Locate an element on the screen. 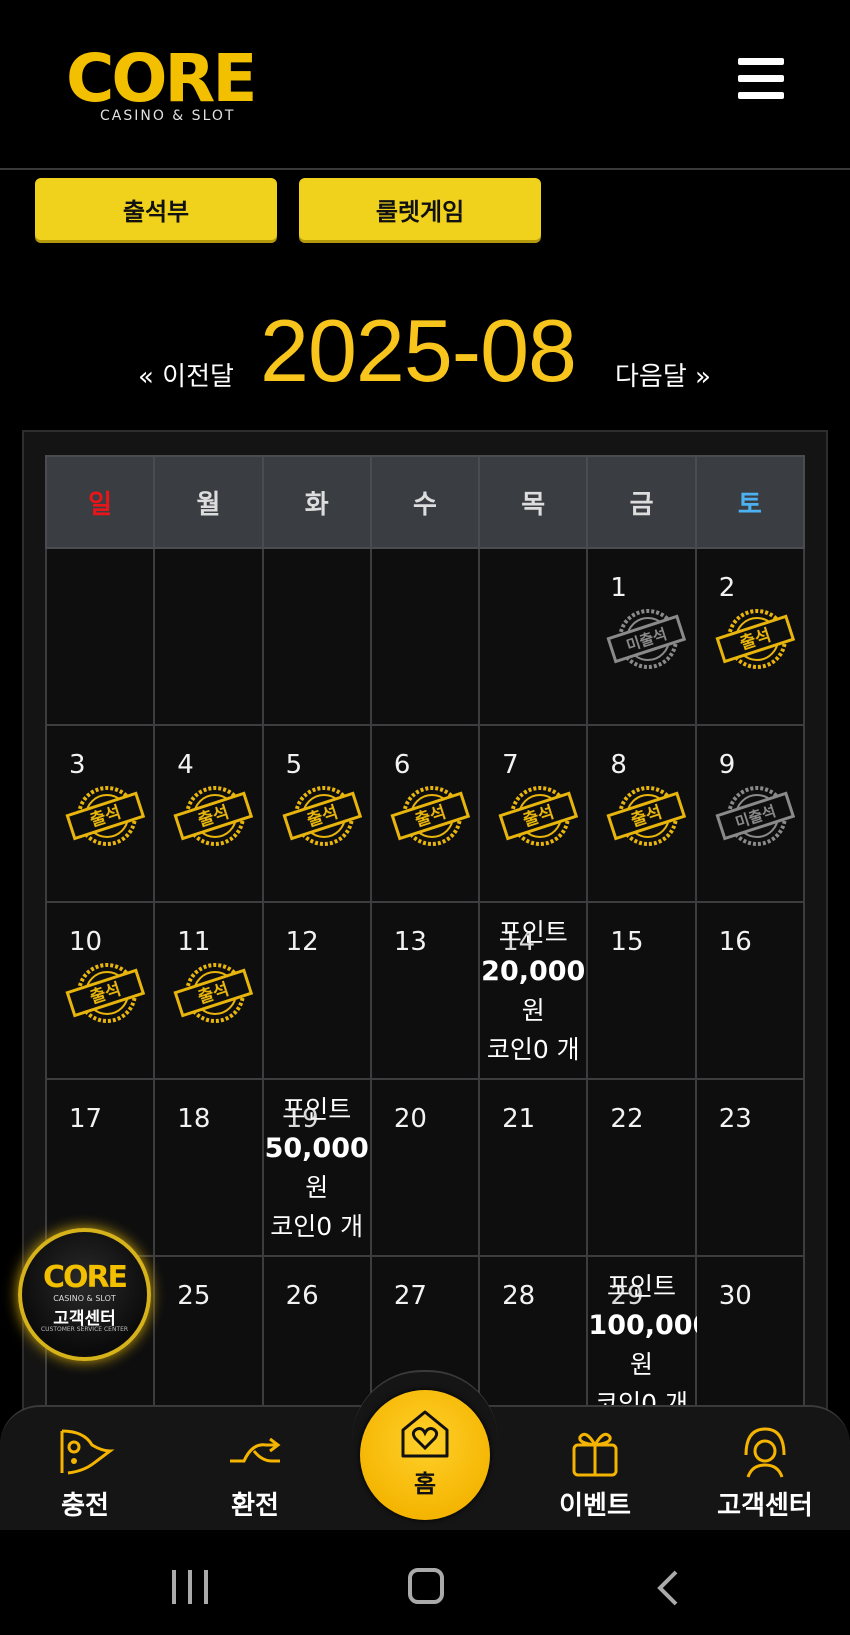 This screenshot has width=850, height=1635. day-number: 21 is located at coordinates (519, 1119).